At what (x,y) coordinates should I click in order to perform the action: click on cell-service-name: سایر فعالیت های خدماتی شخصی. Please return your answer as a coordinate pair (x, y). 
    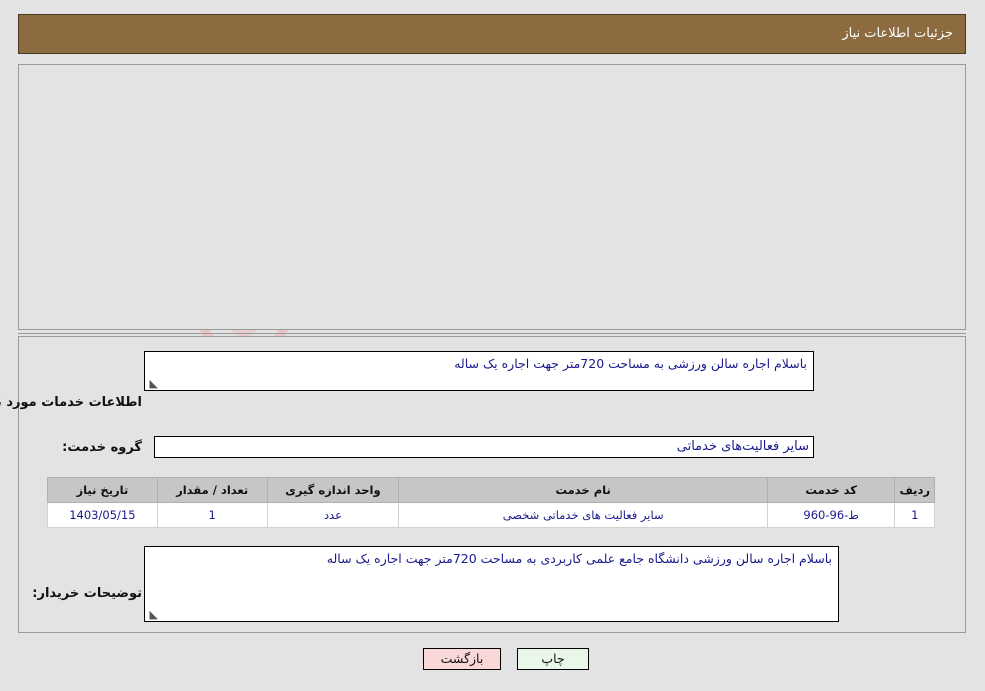
    Looking at the image, I should click on (584, 515).